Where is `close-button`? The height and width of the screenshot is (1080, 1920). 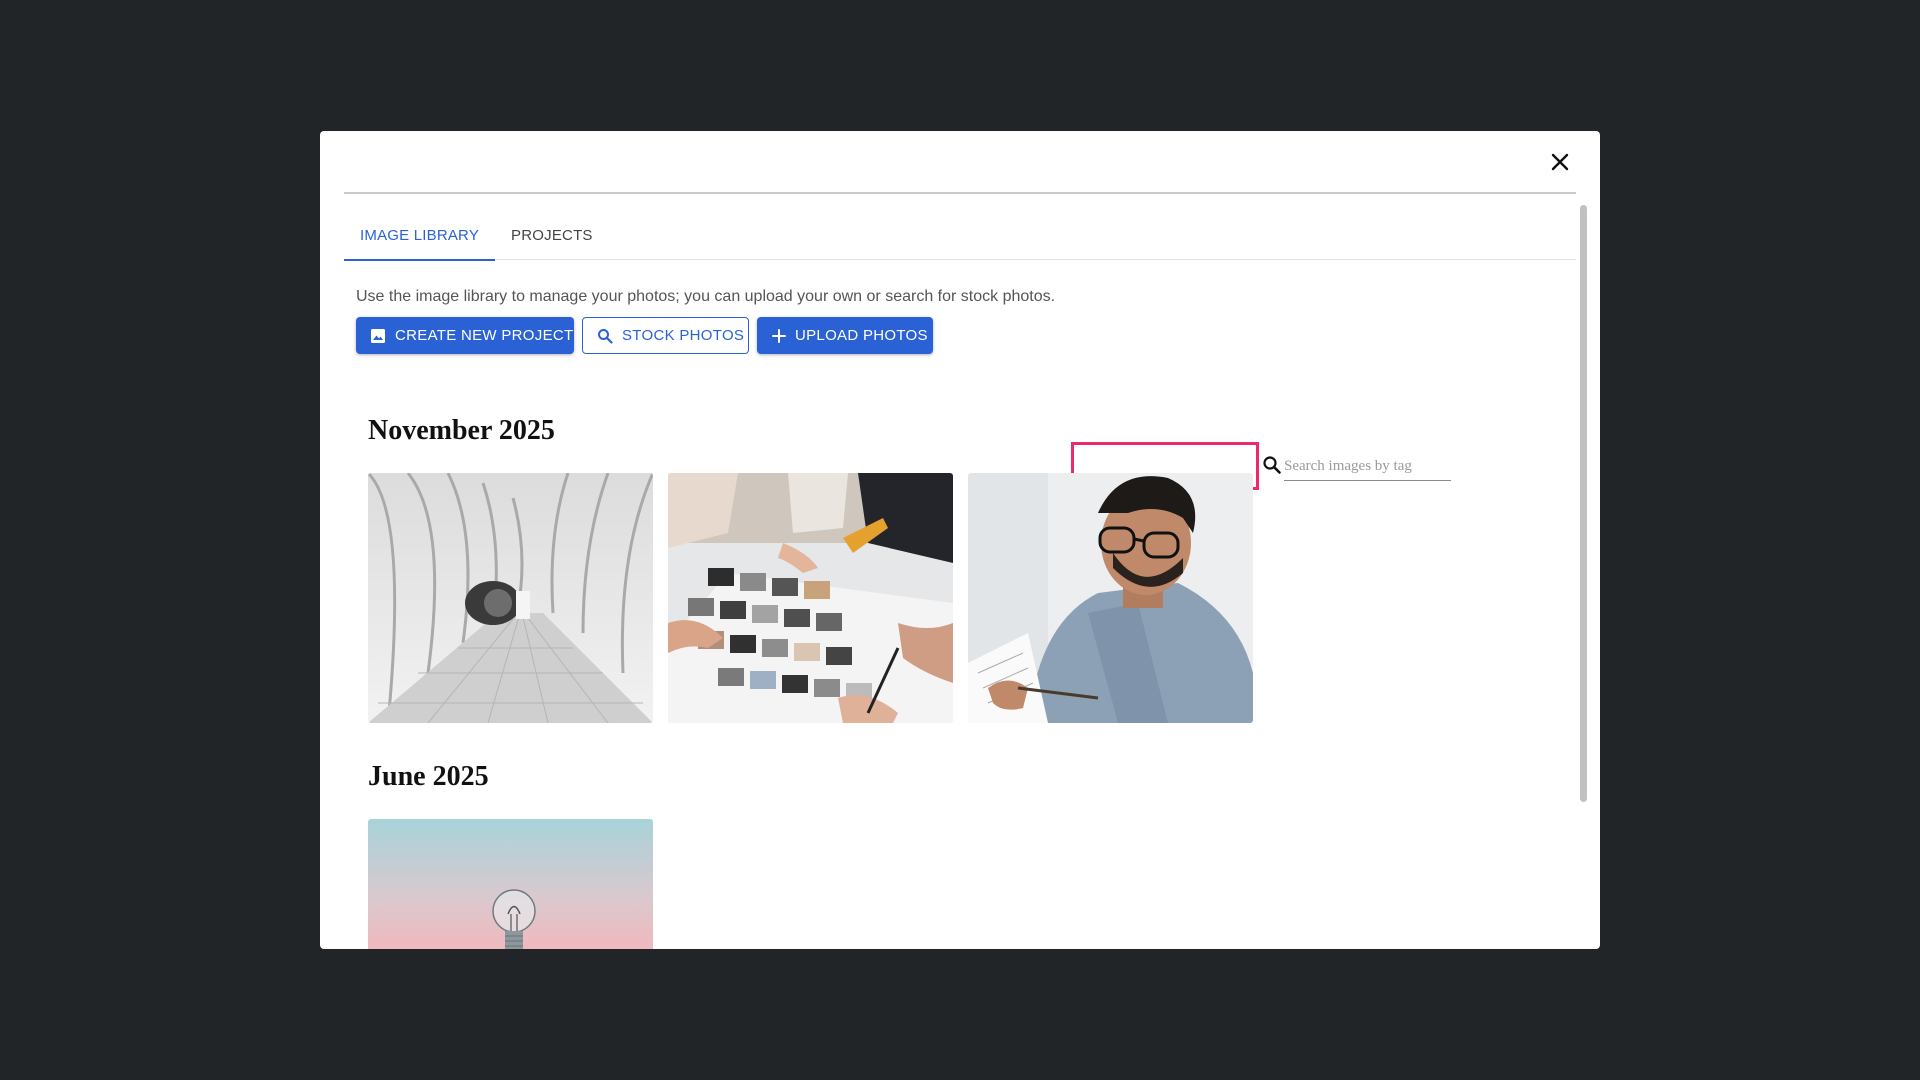
close-button is located at coordinates (1560, 162).